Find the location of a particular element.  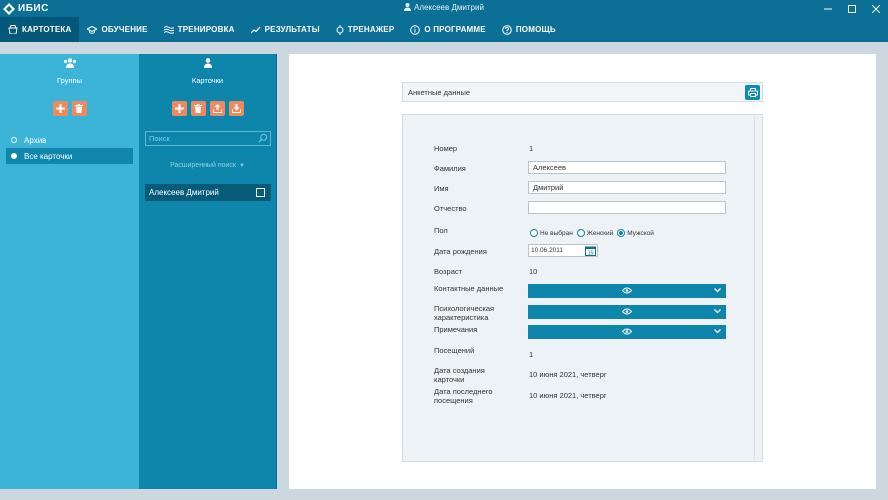

patronymic-label: Отчество is located at coordinates (450, 208).